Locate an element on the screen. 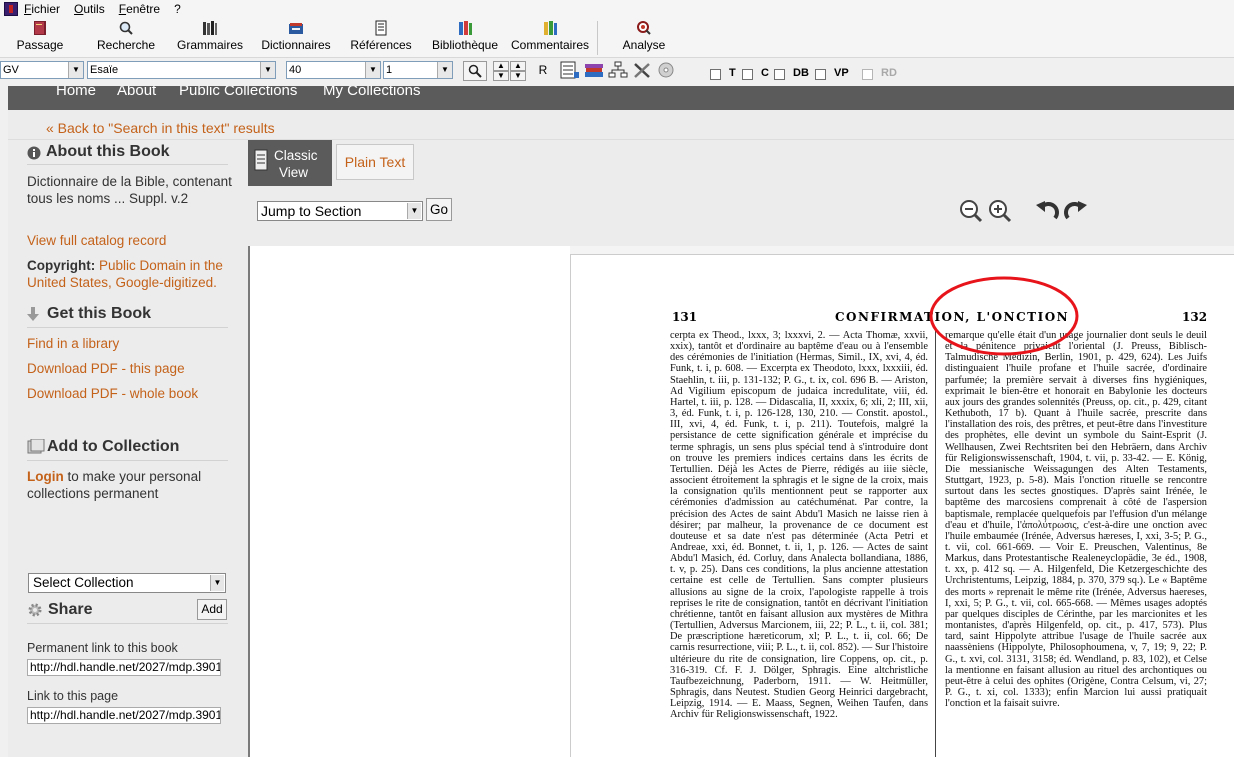  nav-home: Home is located at coordinates (76, 92).